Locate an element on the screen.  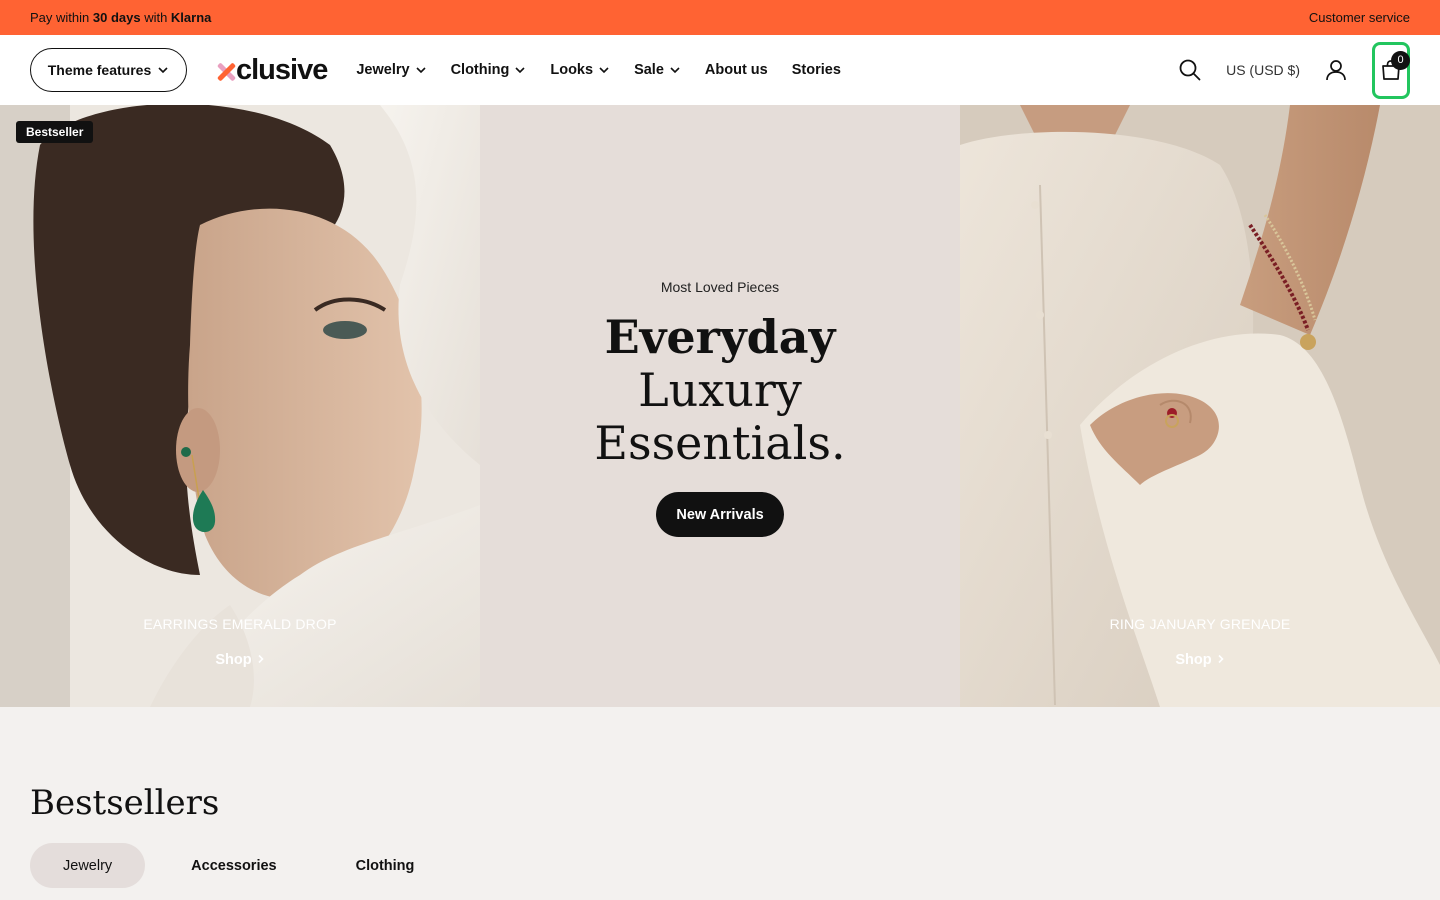
hero-eyebrow: Most Loved Pieces is located at coordinates (720, 287).